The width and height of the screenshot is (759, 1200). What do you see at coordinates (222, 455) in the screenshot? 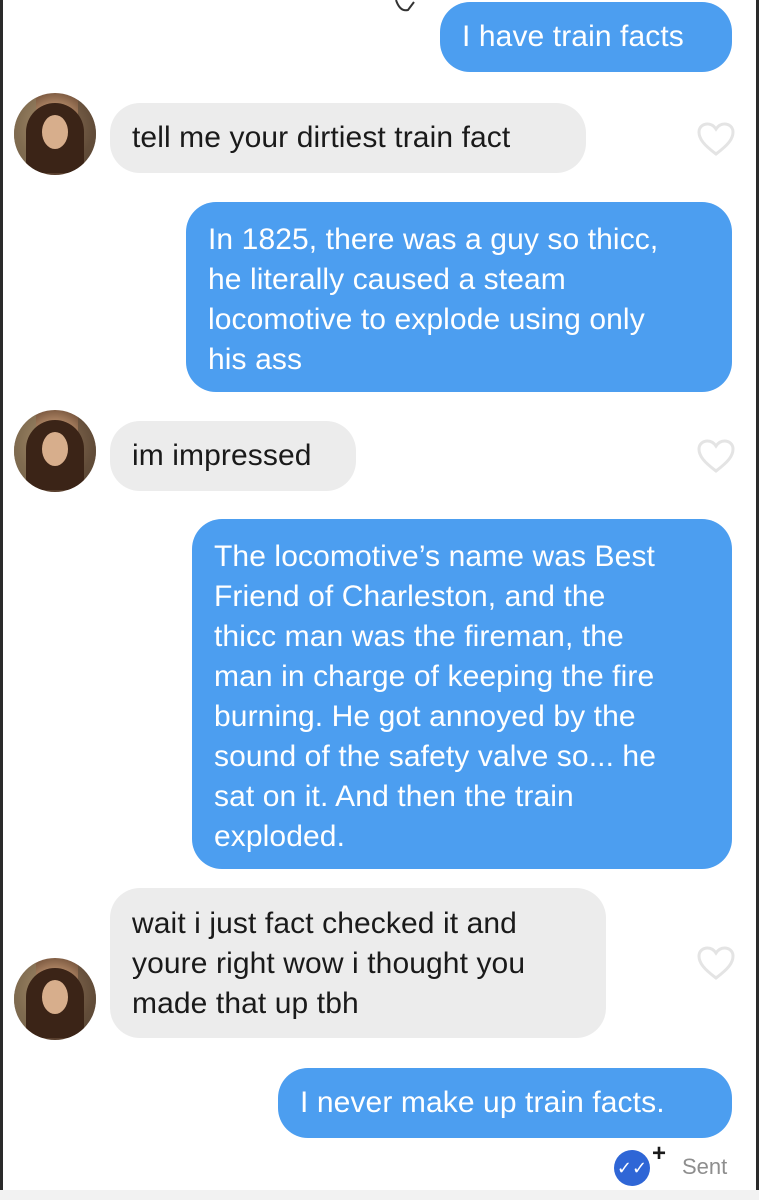
I see `message-text: im impressed` at bounding box center [222, 455].